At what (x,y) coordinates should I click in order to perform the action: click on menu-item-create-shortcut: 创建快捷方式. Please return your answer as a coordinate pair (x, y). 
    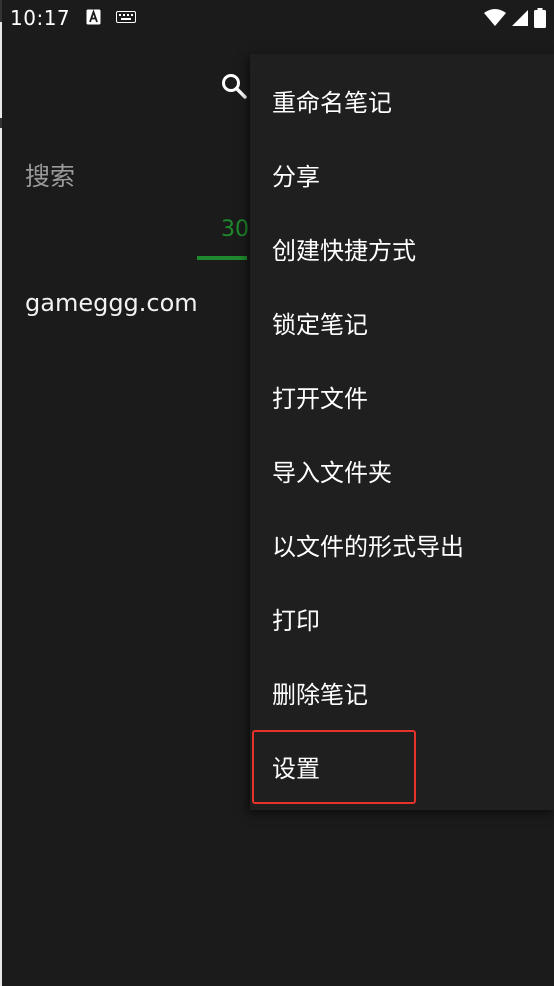
    Looking at the image, I should click on (402, 248).